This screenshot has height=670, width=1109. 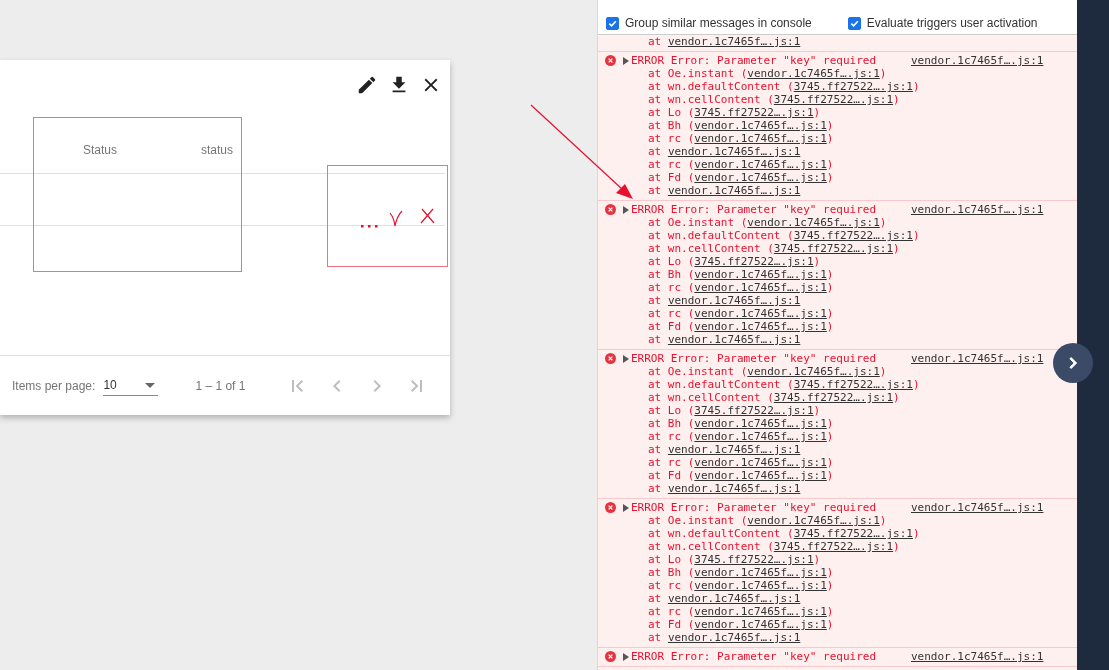 I want to click on check-mark-icon, so click(x=396, y=218).